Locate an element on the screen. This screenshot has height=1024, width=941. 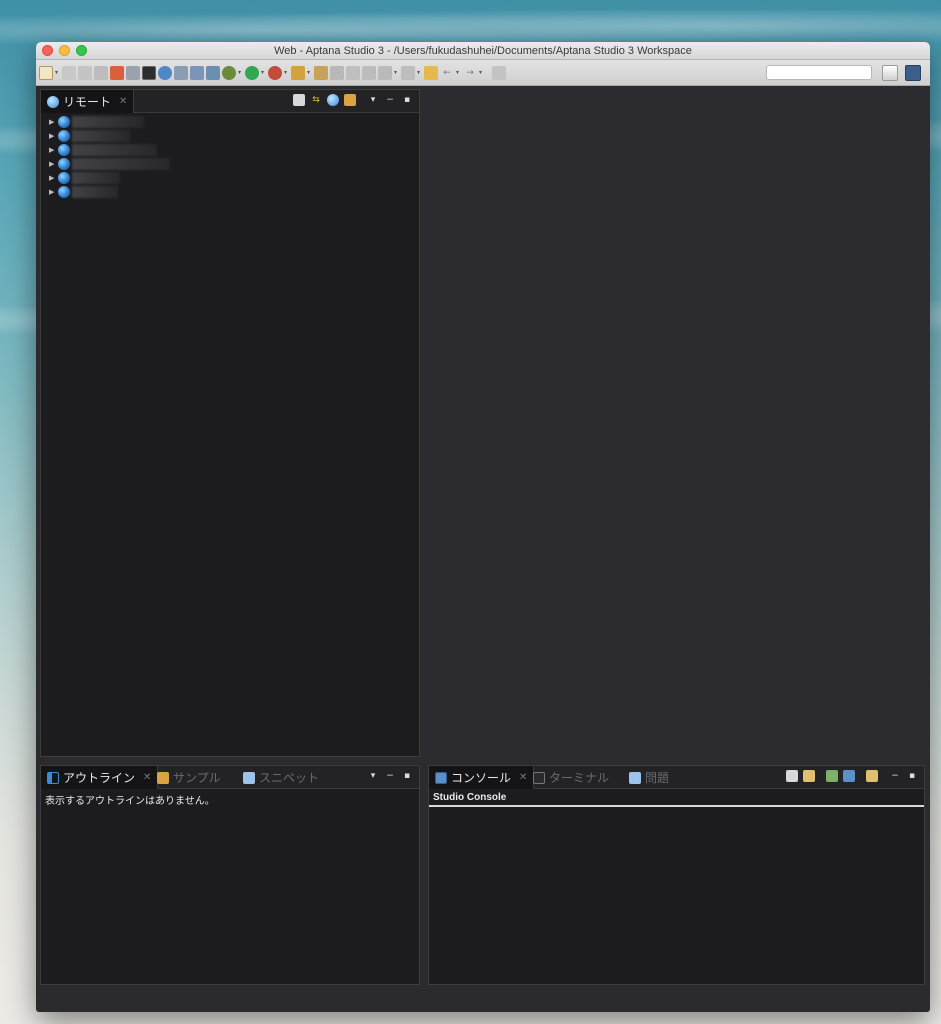
save-icon is located at coordinates (69, 72).